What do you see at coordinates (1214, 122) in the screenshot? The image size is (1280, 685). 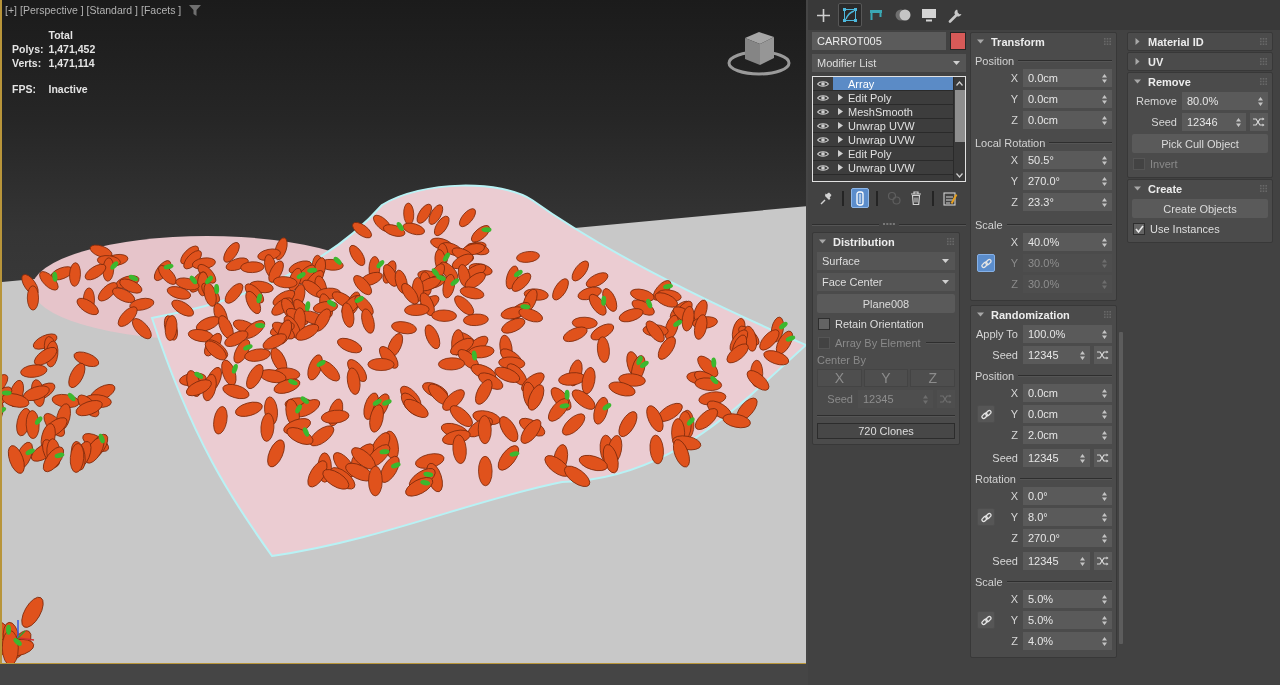 I see `spinner-field: 12346` at bounding box center [1214, 122].